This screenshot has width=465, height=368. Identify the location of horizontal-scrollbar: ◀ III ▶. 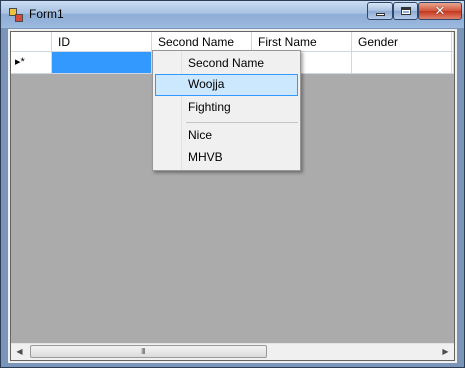
(232, 351).